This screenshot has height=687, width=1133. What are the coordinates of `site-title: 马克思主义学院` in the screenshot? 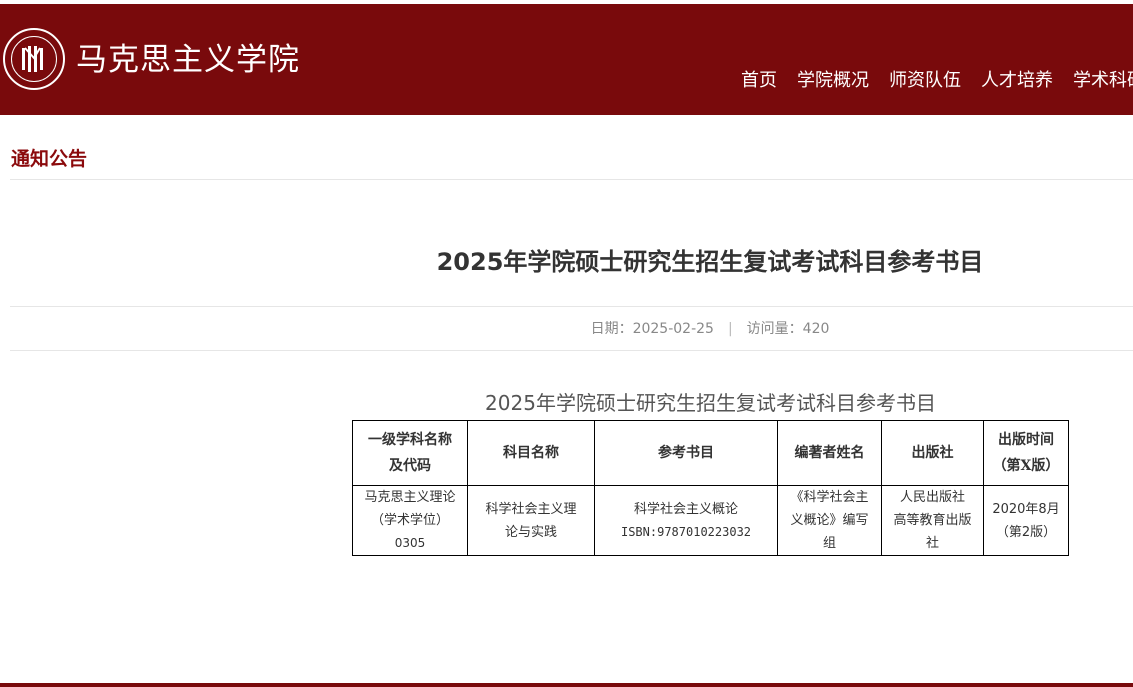 It's located at (188, 60).